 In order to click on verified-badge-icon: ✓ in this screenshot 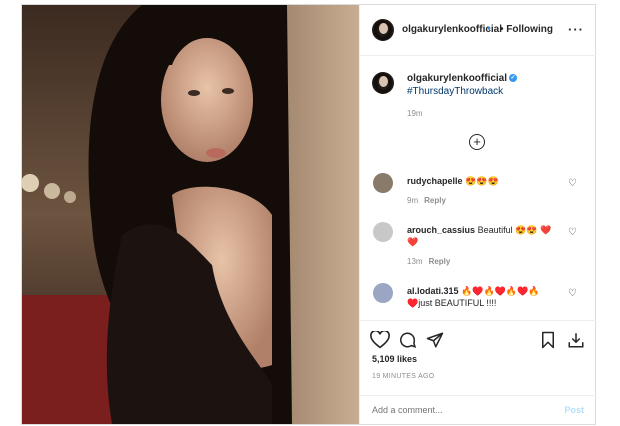, I will do `click(513, 78)`.